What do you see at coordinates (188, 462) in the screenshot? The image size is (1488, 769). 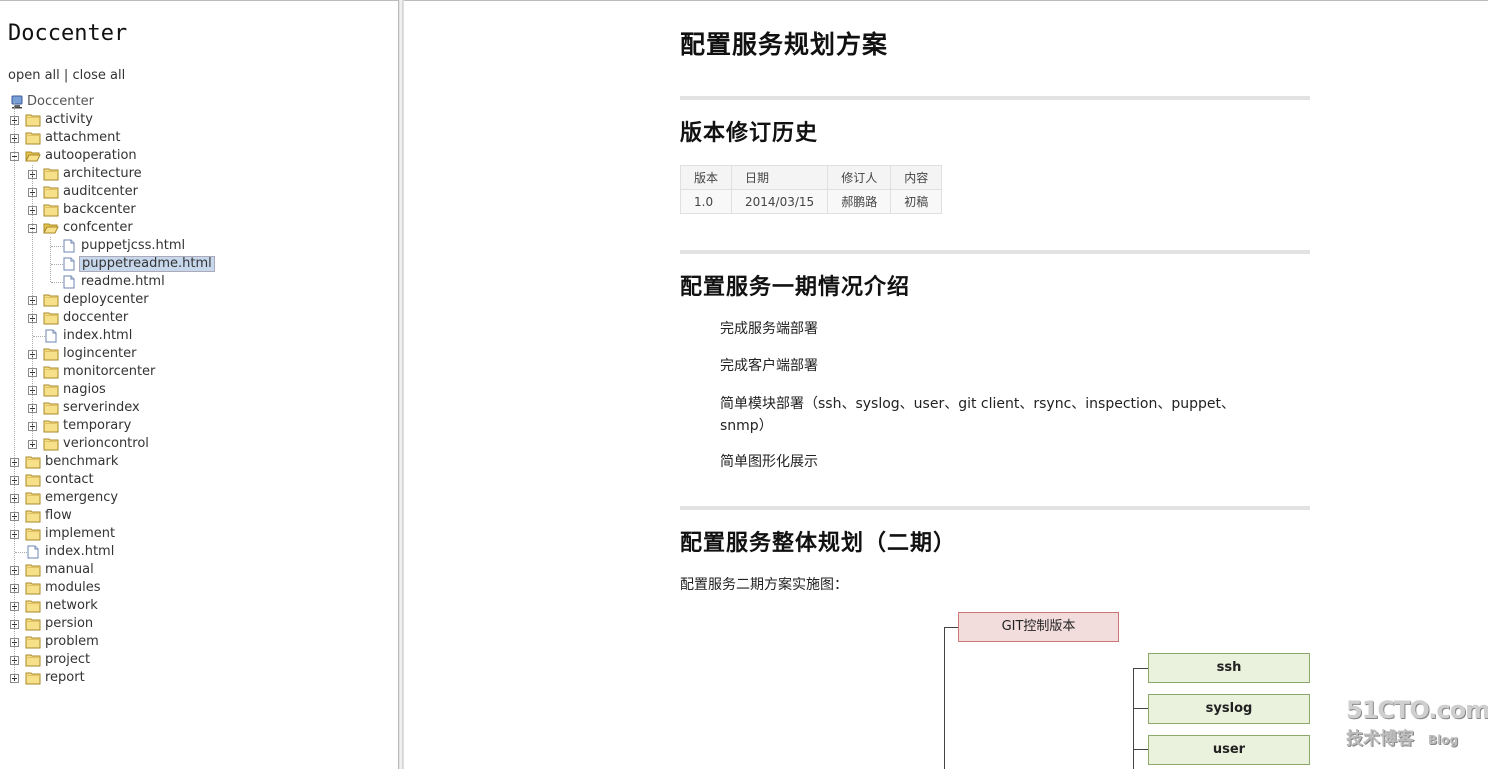 I see `tree-folder: benchmark` at bounding box center [188, 462].